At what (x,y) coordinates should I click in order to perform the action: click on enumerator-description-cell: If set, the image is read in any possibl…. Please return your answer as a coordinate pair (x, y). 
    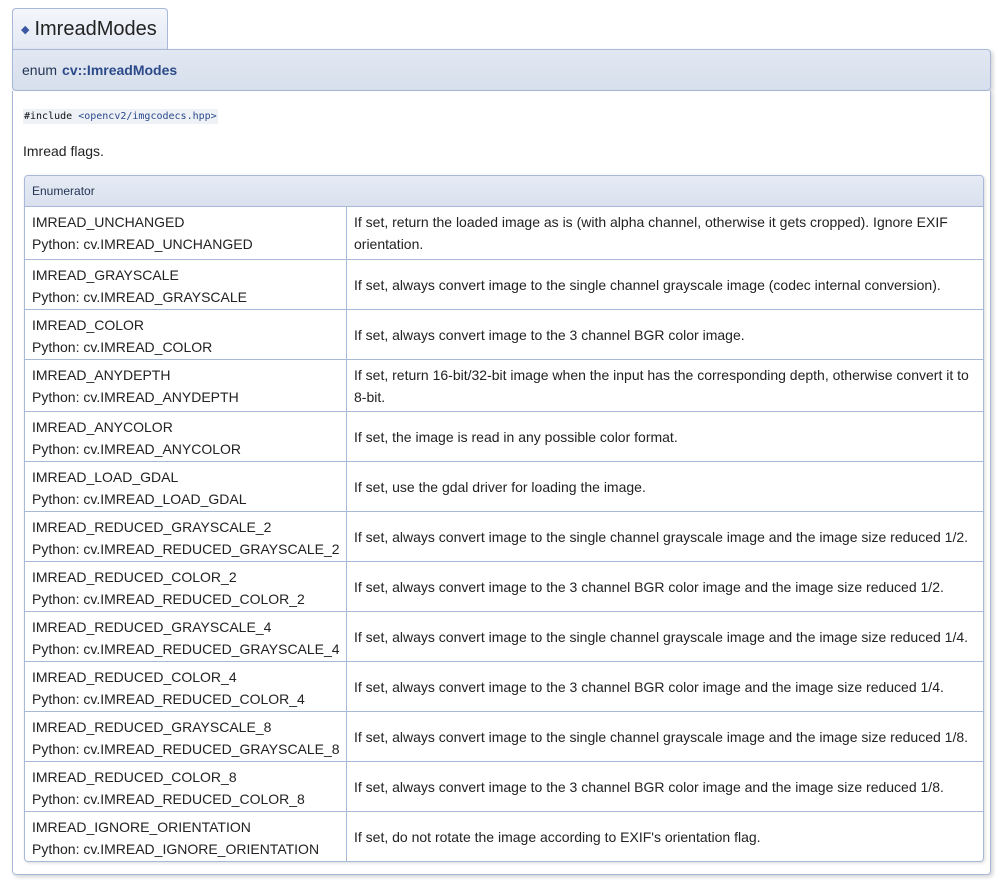
    Looking at the image, I should click on (665, 436).